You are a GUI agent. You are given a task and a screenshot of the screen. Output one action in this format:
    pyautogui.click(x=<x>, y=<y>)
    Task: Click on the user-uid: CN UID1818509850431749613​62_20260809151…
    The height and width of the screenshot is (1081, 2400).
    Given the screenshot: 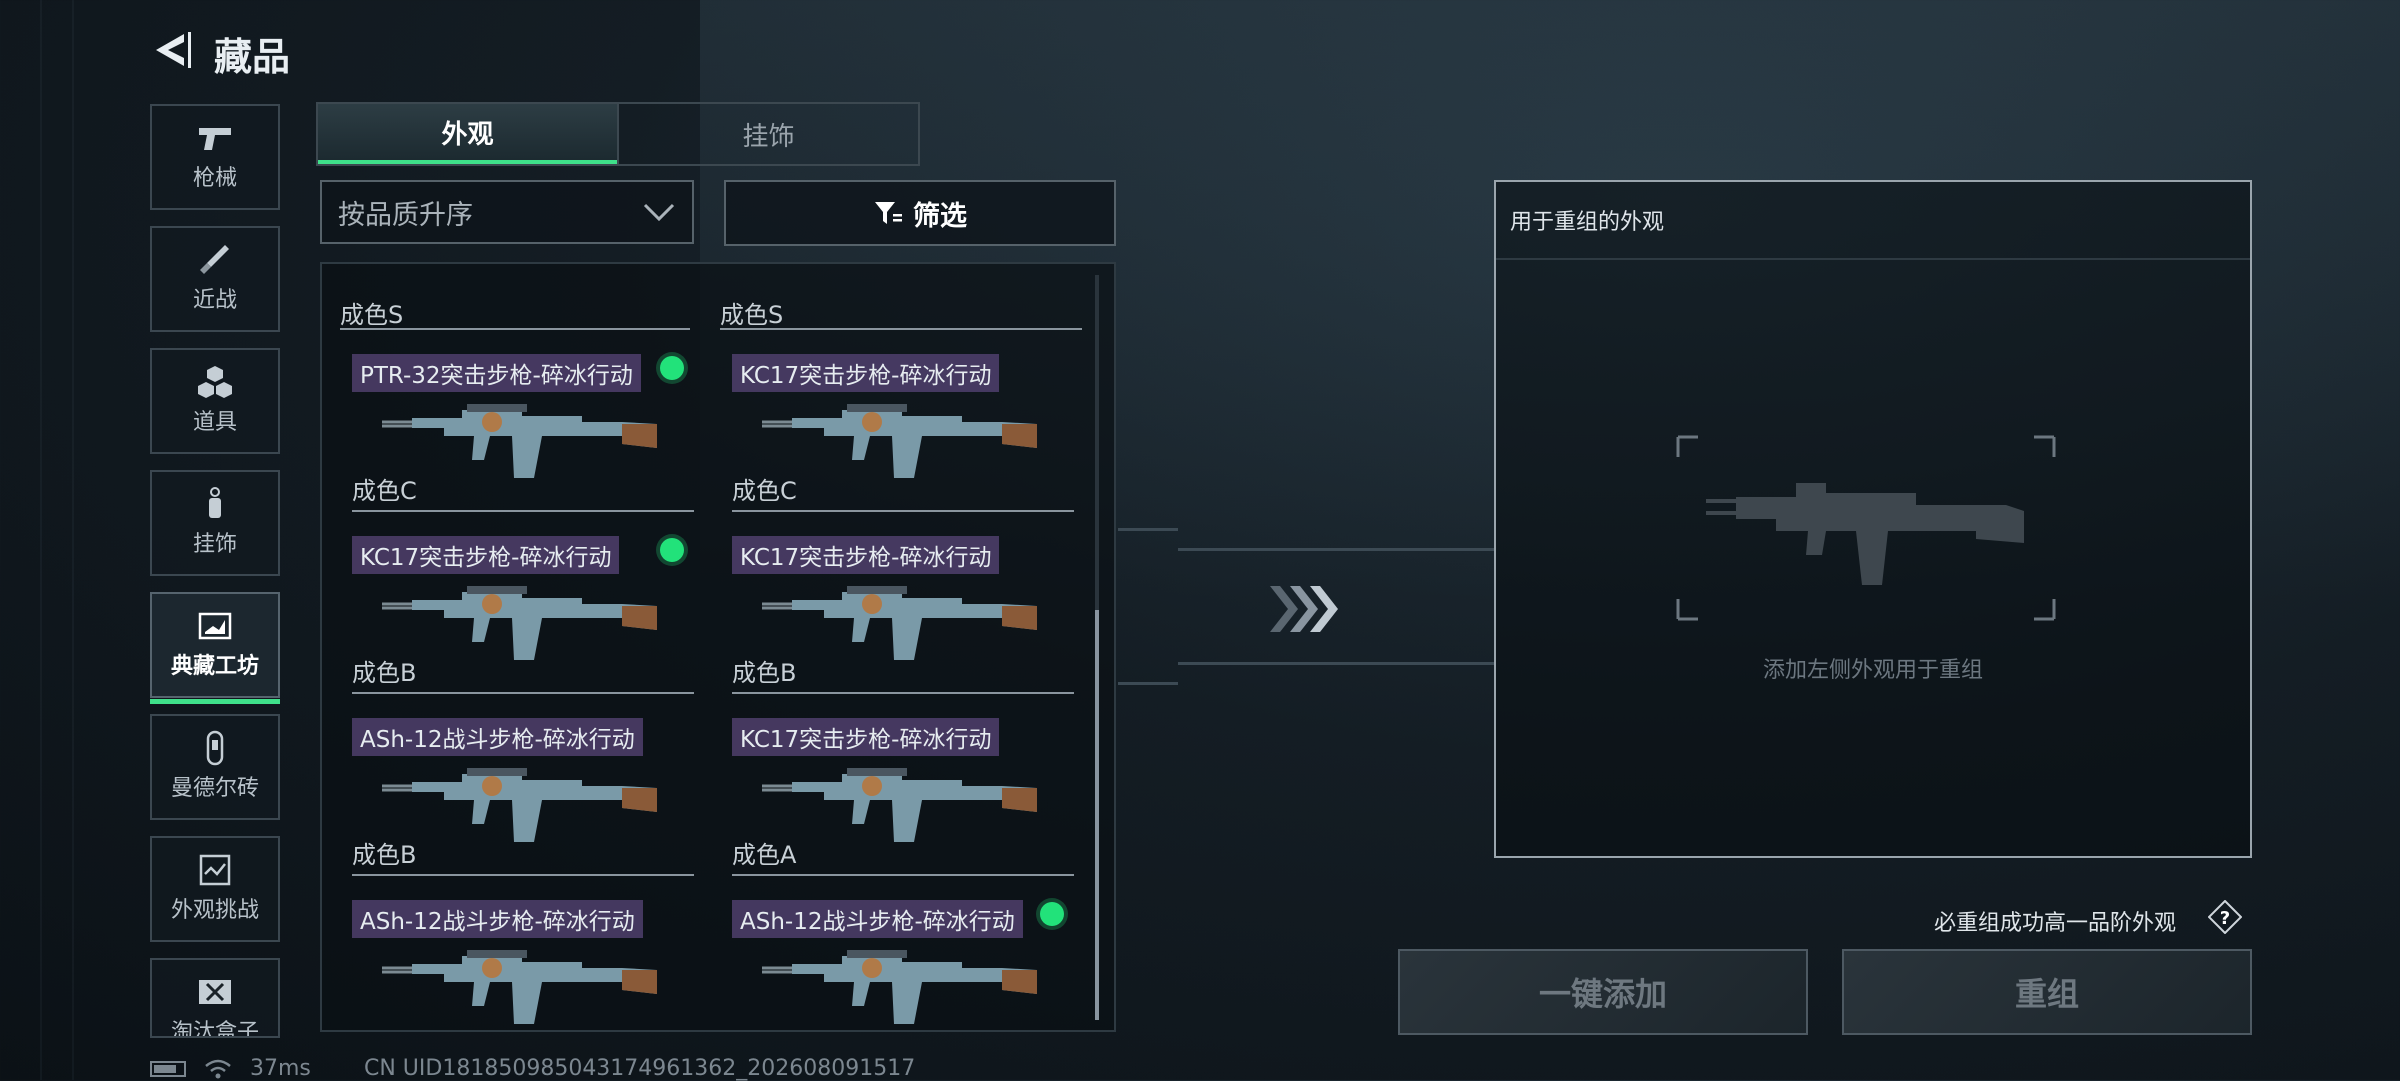 What is the action you would take?
    pyautogui.click(x=640, y=1068)
    